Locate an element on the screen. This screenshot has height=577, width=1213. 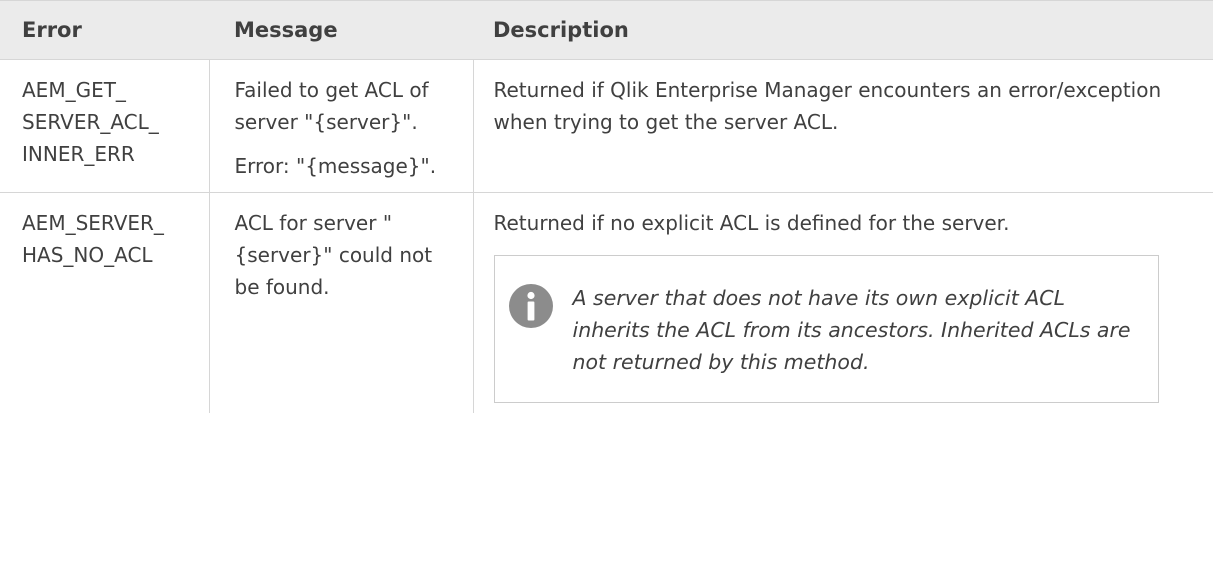
error-code-cell: AEM_SERVER_ HAS_NO_ACL is located at coordinates (105, 302).